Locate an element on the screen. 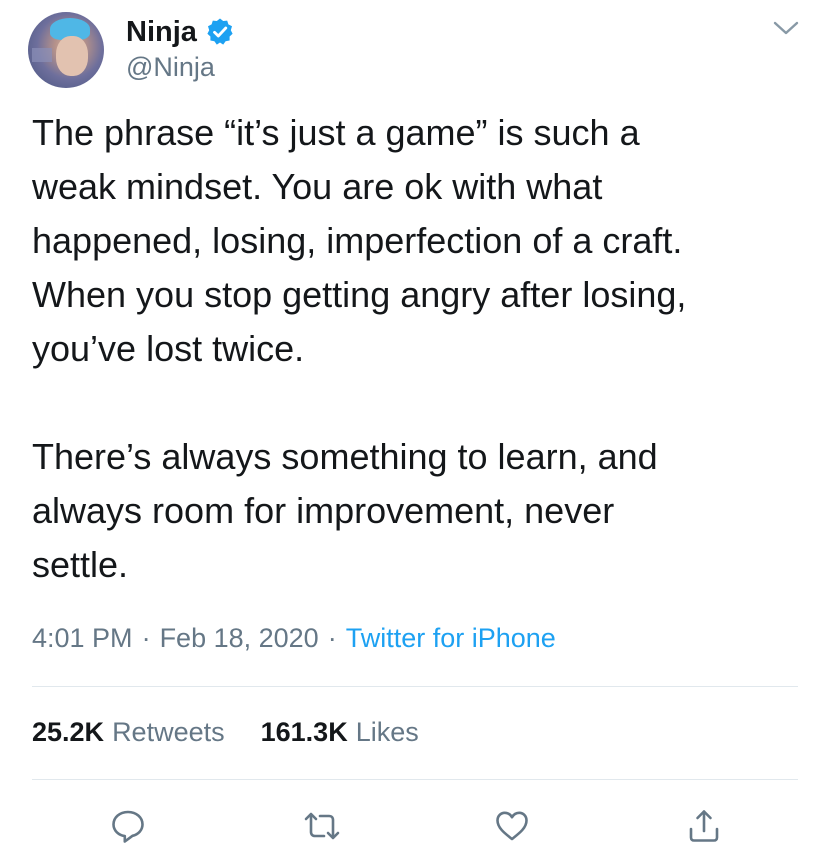  like-button is located at coordinates (512, 828).